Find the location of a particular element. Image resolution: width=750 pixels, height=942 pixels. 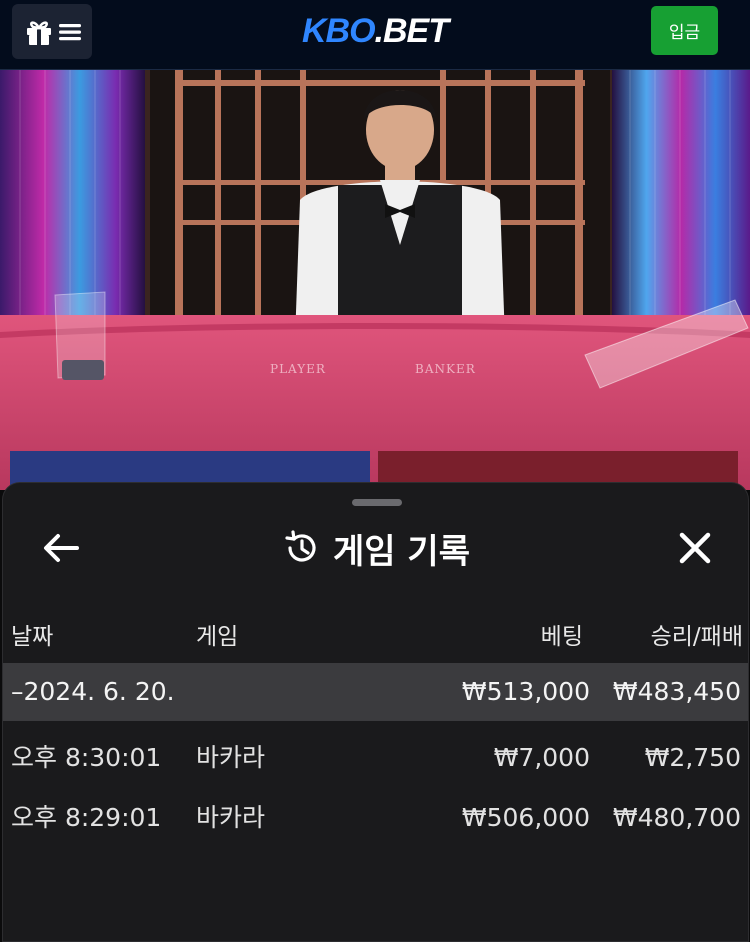

logo-bet: BET is located at coordinates (416, 31).